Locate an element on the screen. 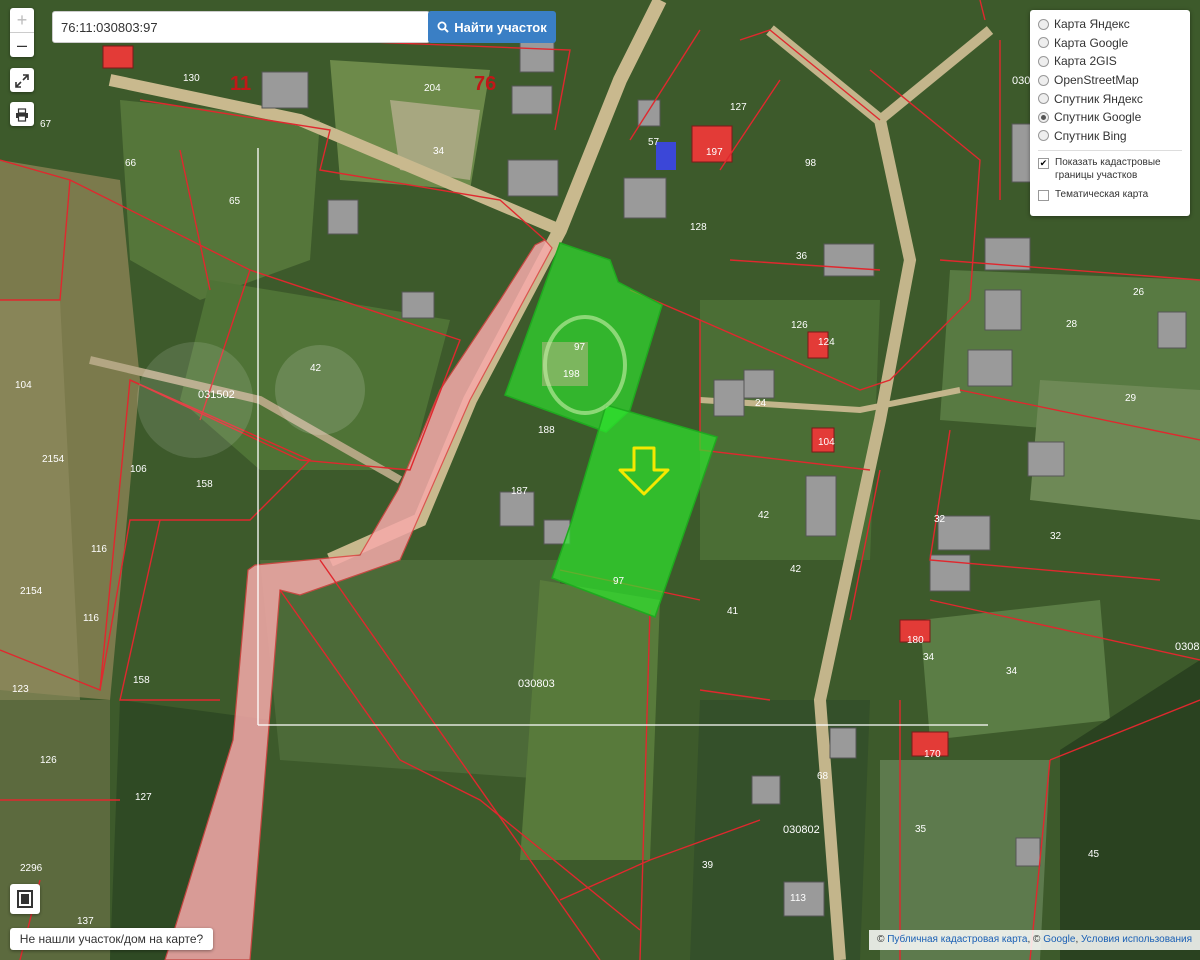 The width and height of the screenshot is (1200, 960). base-layer-label: OpenStreetMap is located at coordinates (1096, 80).